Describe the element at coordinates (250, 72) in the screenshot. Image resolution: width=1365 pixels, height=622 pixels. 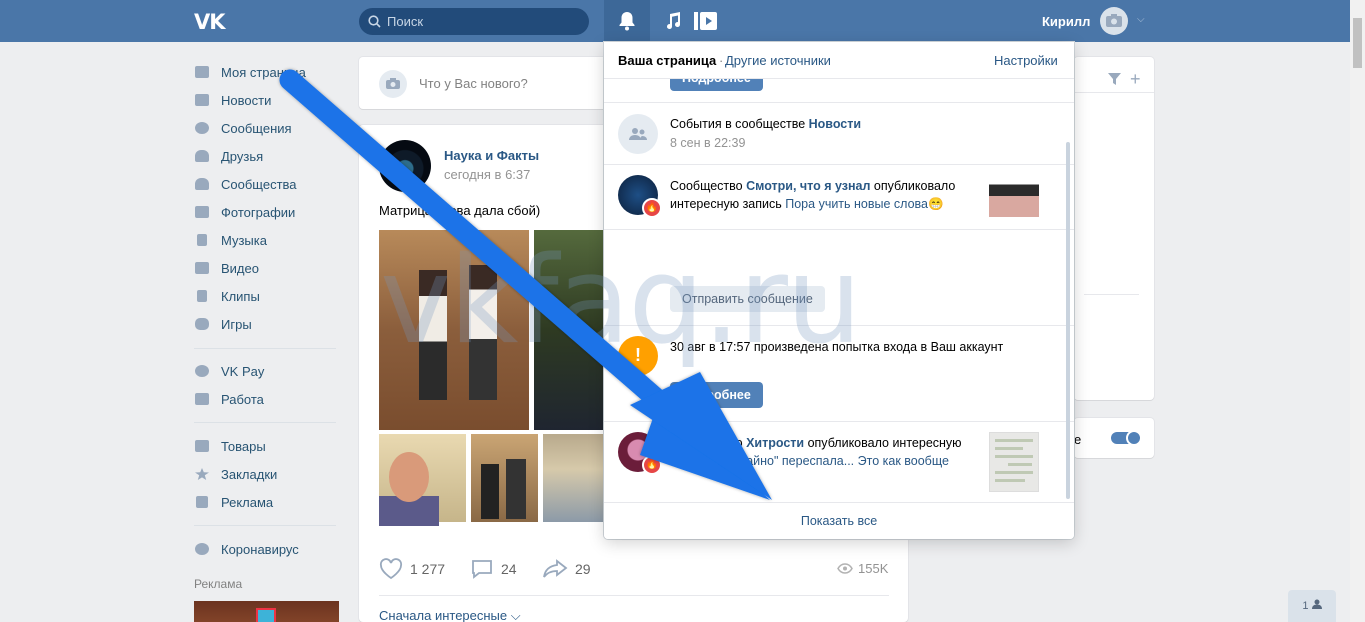
I see `sidebar-item-my-page: Моя страница` at that location.